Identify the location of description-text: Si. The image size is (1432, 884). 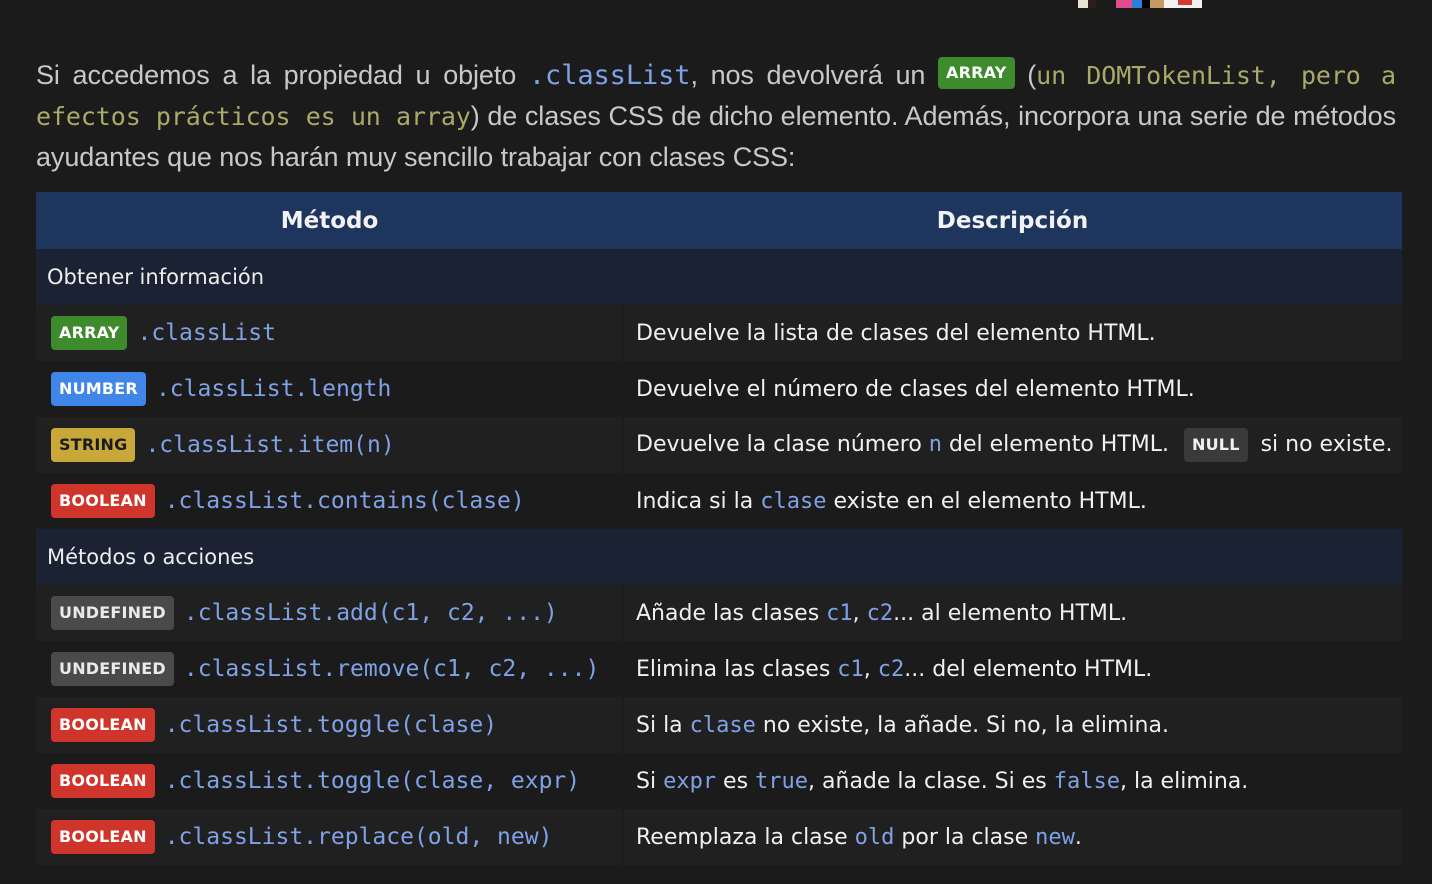
(650, 781).